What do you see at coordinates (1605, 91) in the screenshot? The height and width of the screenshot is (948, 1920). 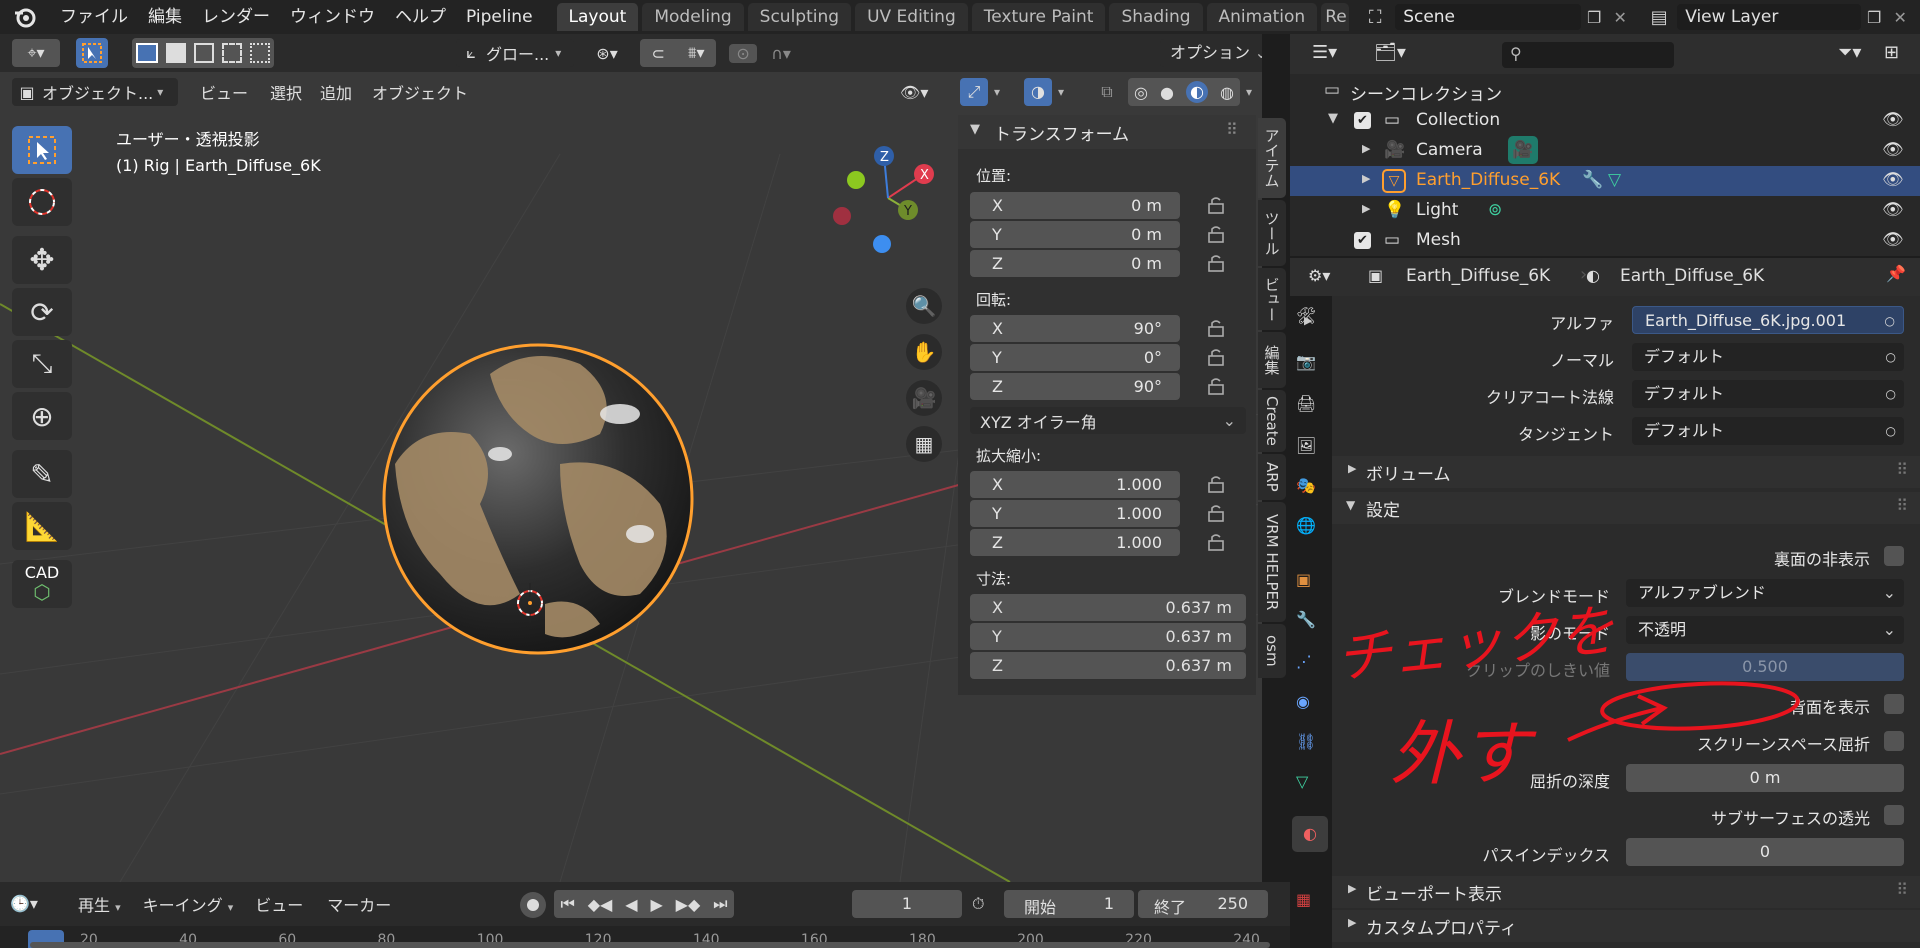 I see `scene-collection-row: ▭ シーンコレクション` at bounding box center [1605, 91].